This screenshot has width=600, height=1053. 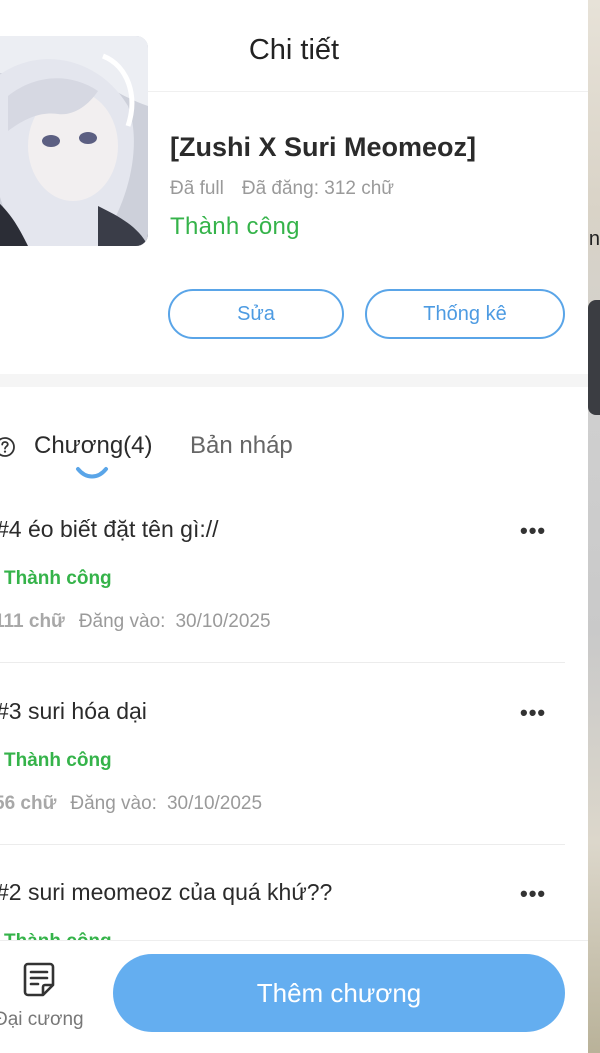 What do you see at coordinates (8, 447) in the screenshot?
I see `question-circle-icon` at bounding box center [8, 447].